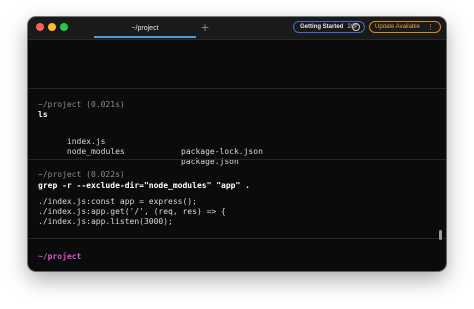  Describe the element at coordinates (81, 174) in the screenshot. I see `block-prompt: ~/project (0.022s)` at that location.